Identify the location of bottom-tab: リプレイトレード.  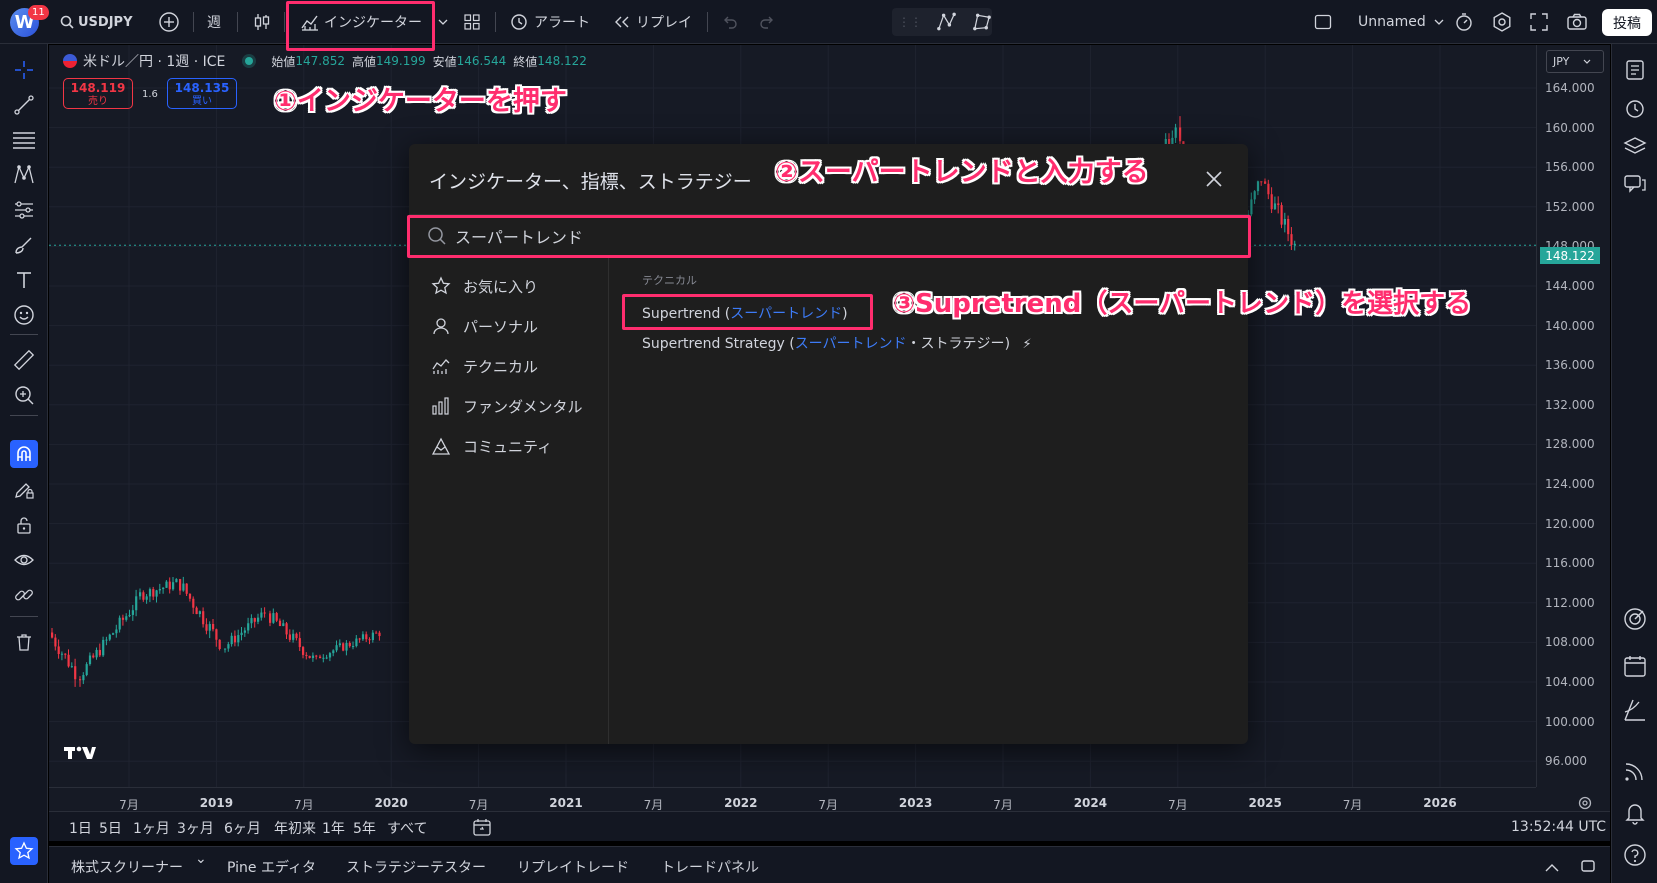
(573, 867).